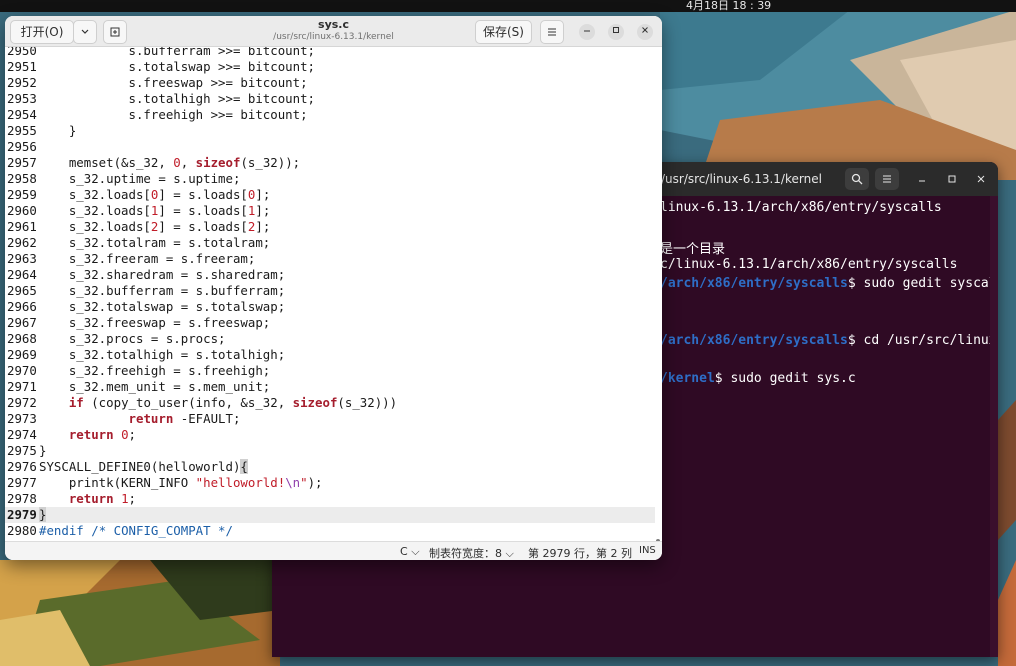  What do you see at coordinates (994, 426) in the screenshot?
I see `terminal-scrollbar` at bounding box center [994, 426].